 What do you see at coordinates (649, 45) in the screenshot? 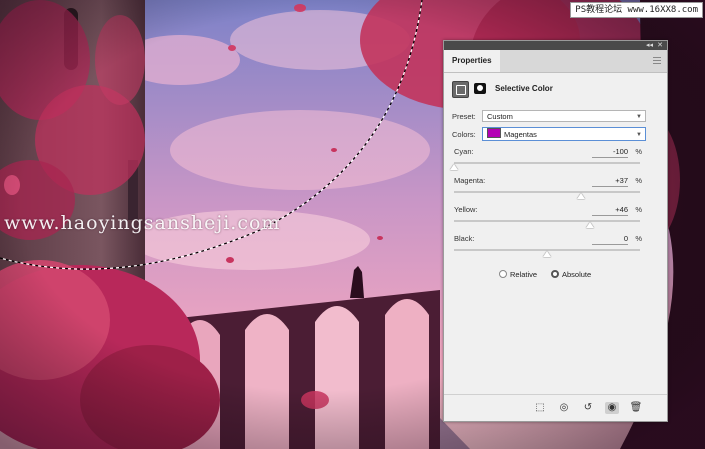
I see `collapse-panel-icon: ◂◂` at bounding box center [649, 45].